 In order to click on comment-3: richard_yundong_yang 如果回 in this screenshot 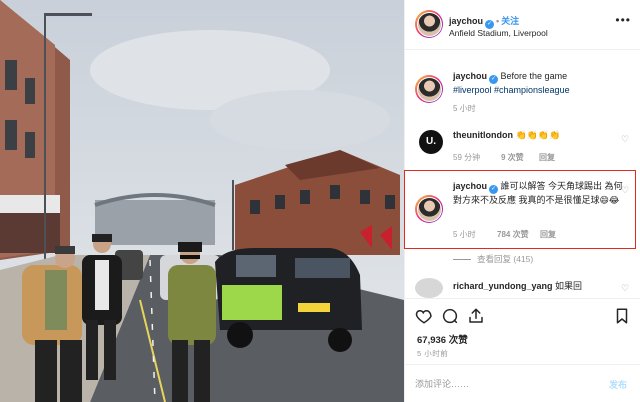, I will do `click(538, 286)`.